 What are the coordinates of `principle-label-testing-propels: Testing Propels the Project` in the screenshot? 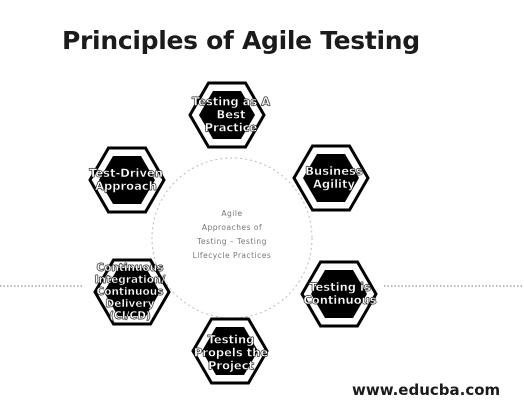 It's located at (231, 352).